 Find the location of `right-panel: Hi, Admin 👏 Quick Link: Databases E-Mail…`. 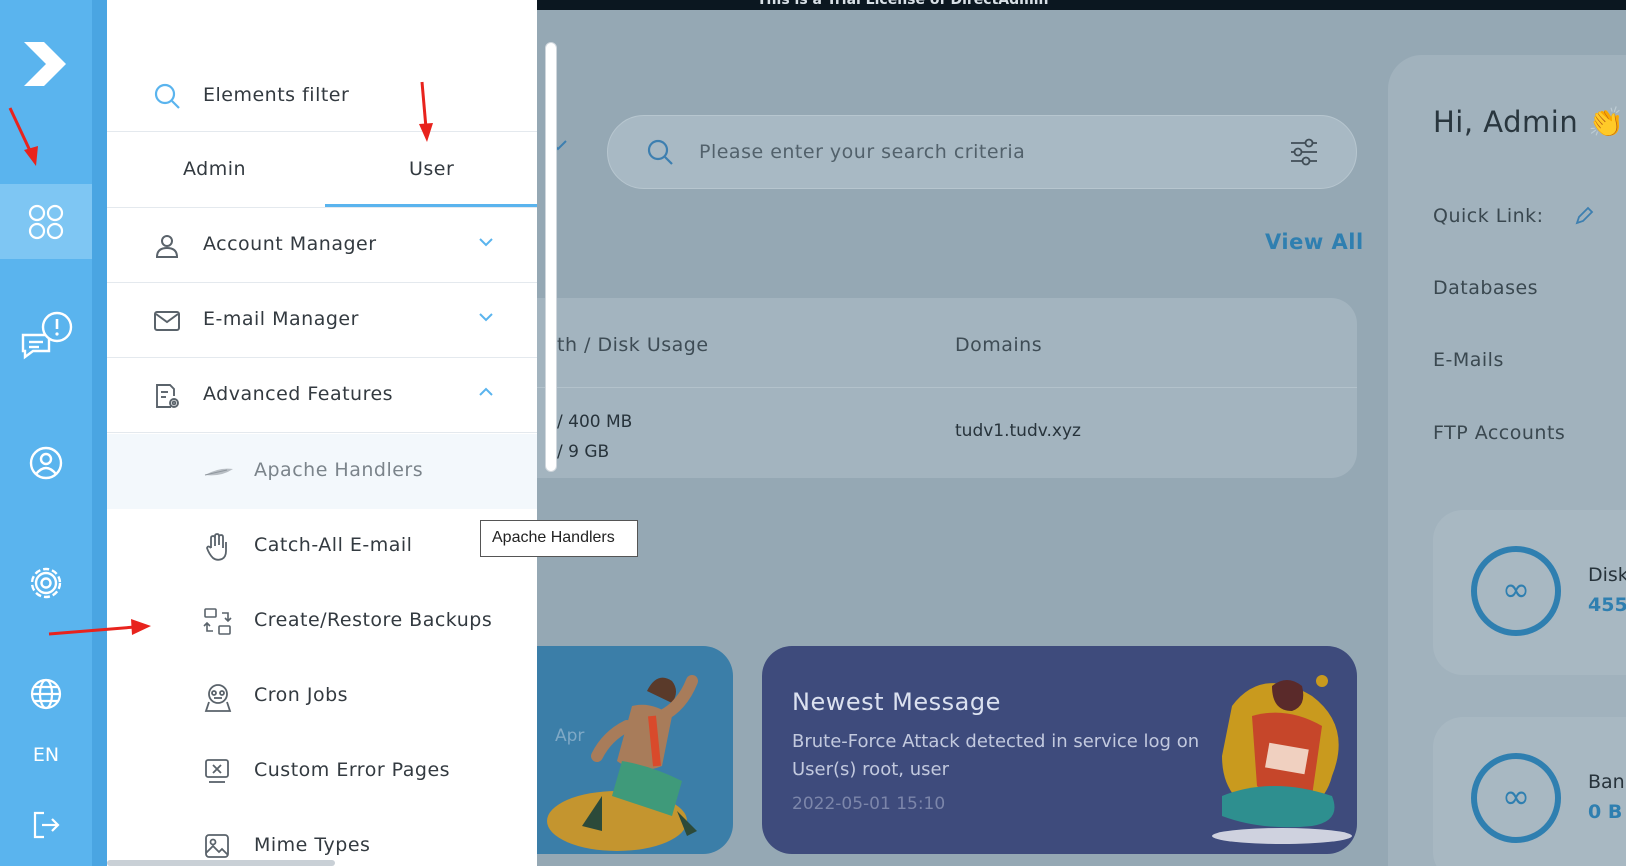

right-panel: Hi, Admin 👏 Quick Link: Databases E-Mail… is located at coordinates (1507, 460).